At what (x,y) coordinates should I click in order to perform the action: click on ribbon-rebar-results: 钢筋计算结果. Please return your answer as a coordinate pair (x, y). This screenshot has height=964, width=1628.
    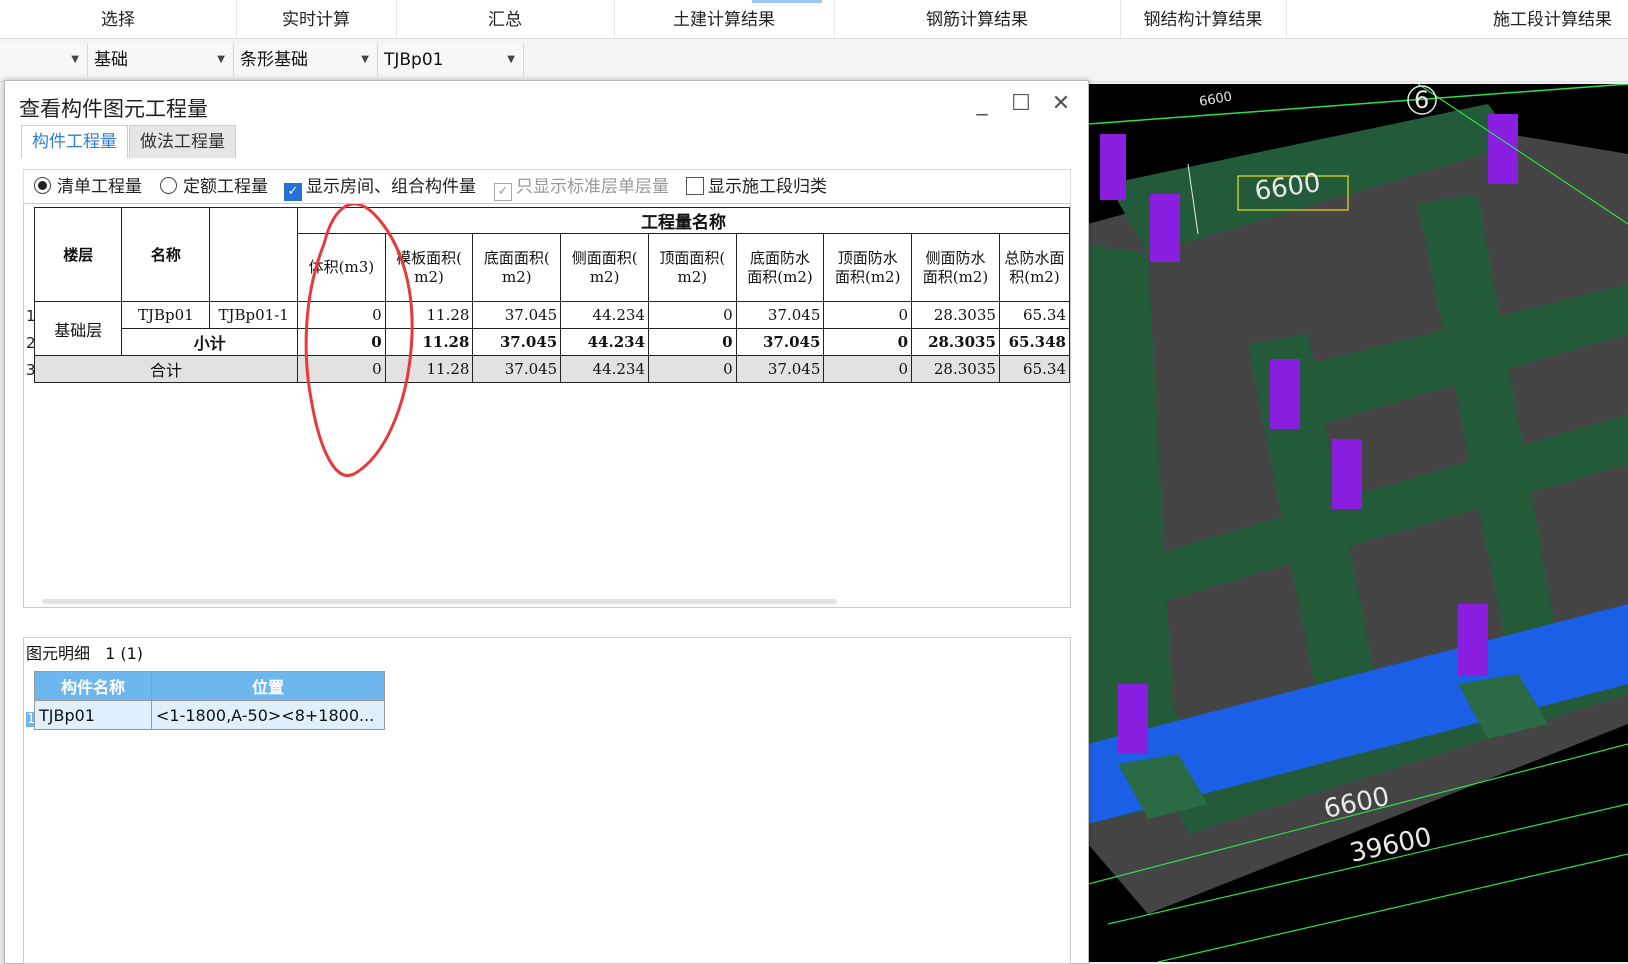
    Looking at the image, I should click on (977, 19).